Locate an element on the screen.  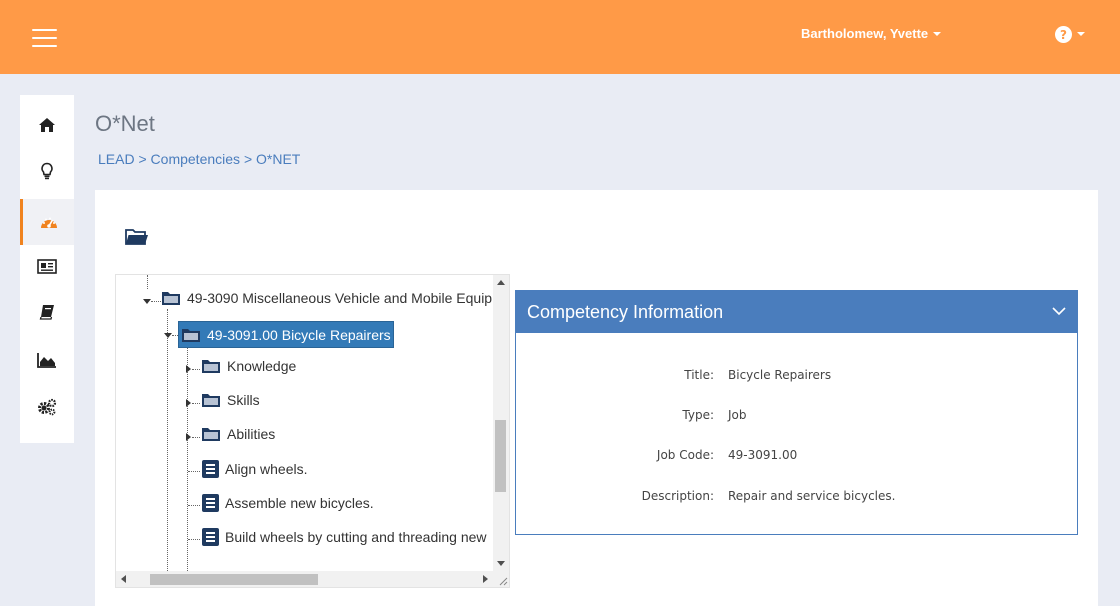
user-menu-dropdown: Bartholomew, Yvette is located at coordinates (871, 33).